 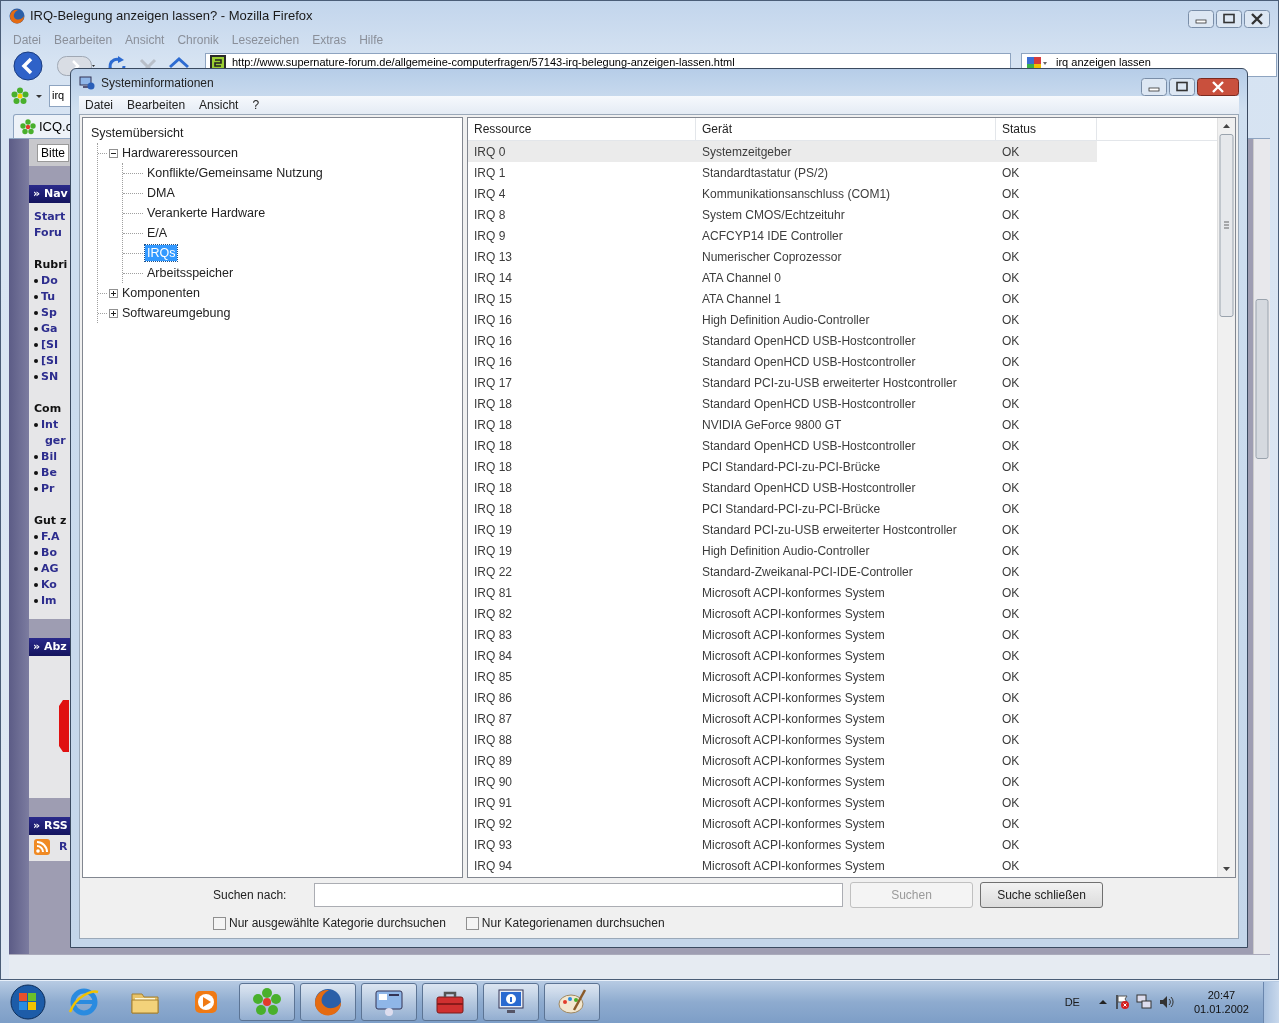 What do you see at coordinates (28, 1002) in the screenshot?
I see `start-button` at bounding box center [28, 1002].